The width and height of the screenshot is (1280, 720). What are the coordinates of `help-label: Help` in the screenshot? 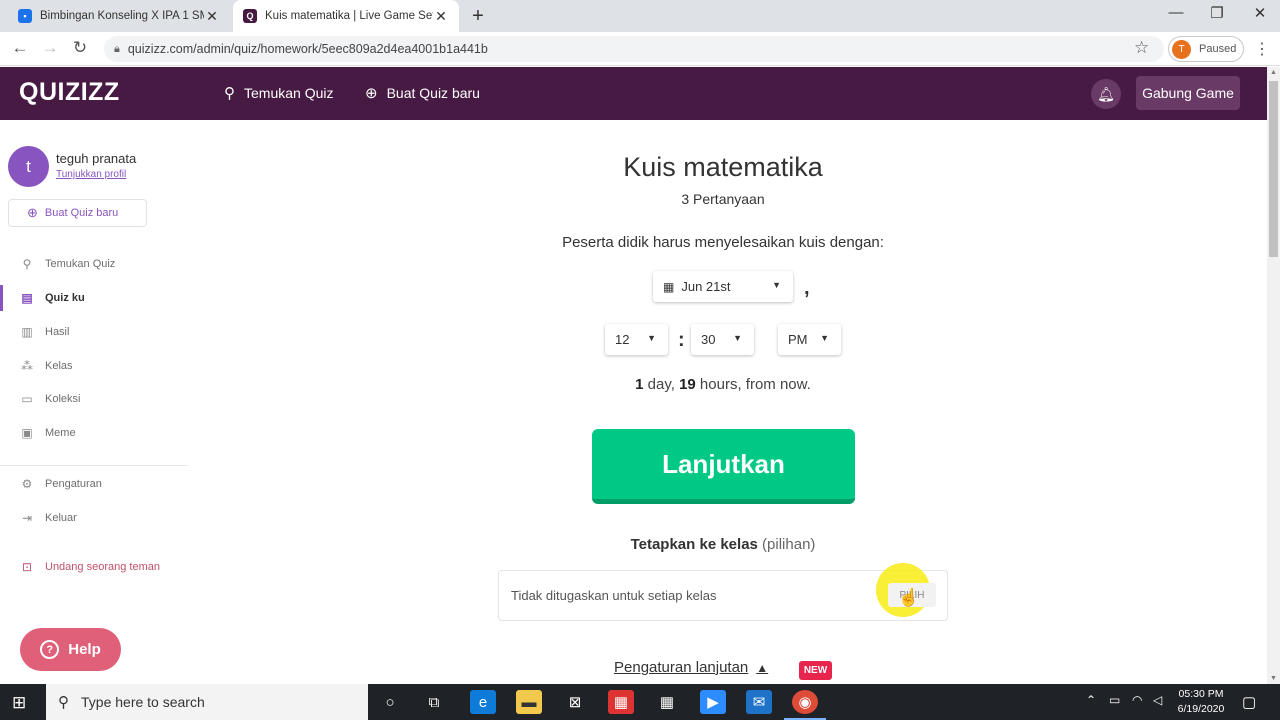 It's located at (84, 649).